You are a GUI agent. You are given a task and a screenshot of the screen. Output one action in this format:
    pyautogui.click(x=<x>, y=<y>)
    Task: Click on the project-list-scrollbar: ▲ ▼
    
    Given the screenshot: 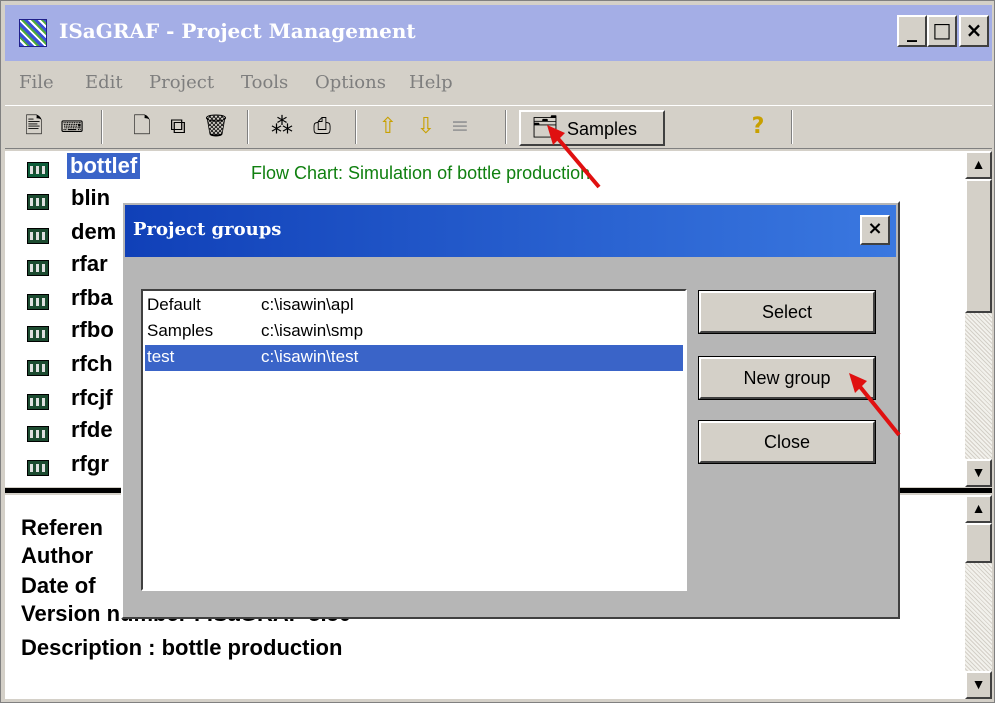 What is the action you would take?
    pyautogui.click(x=978, y=319)
    